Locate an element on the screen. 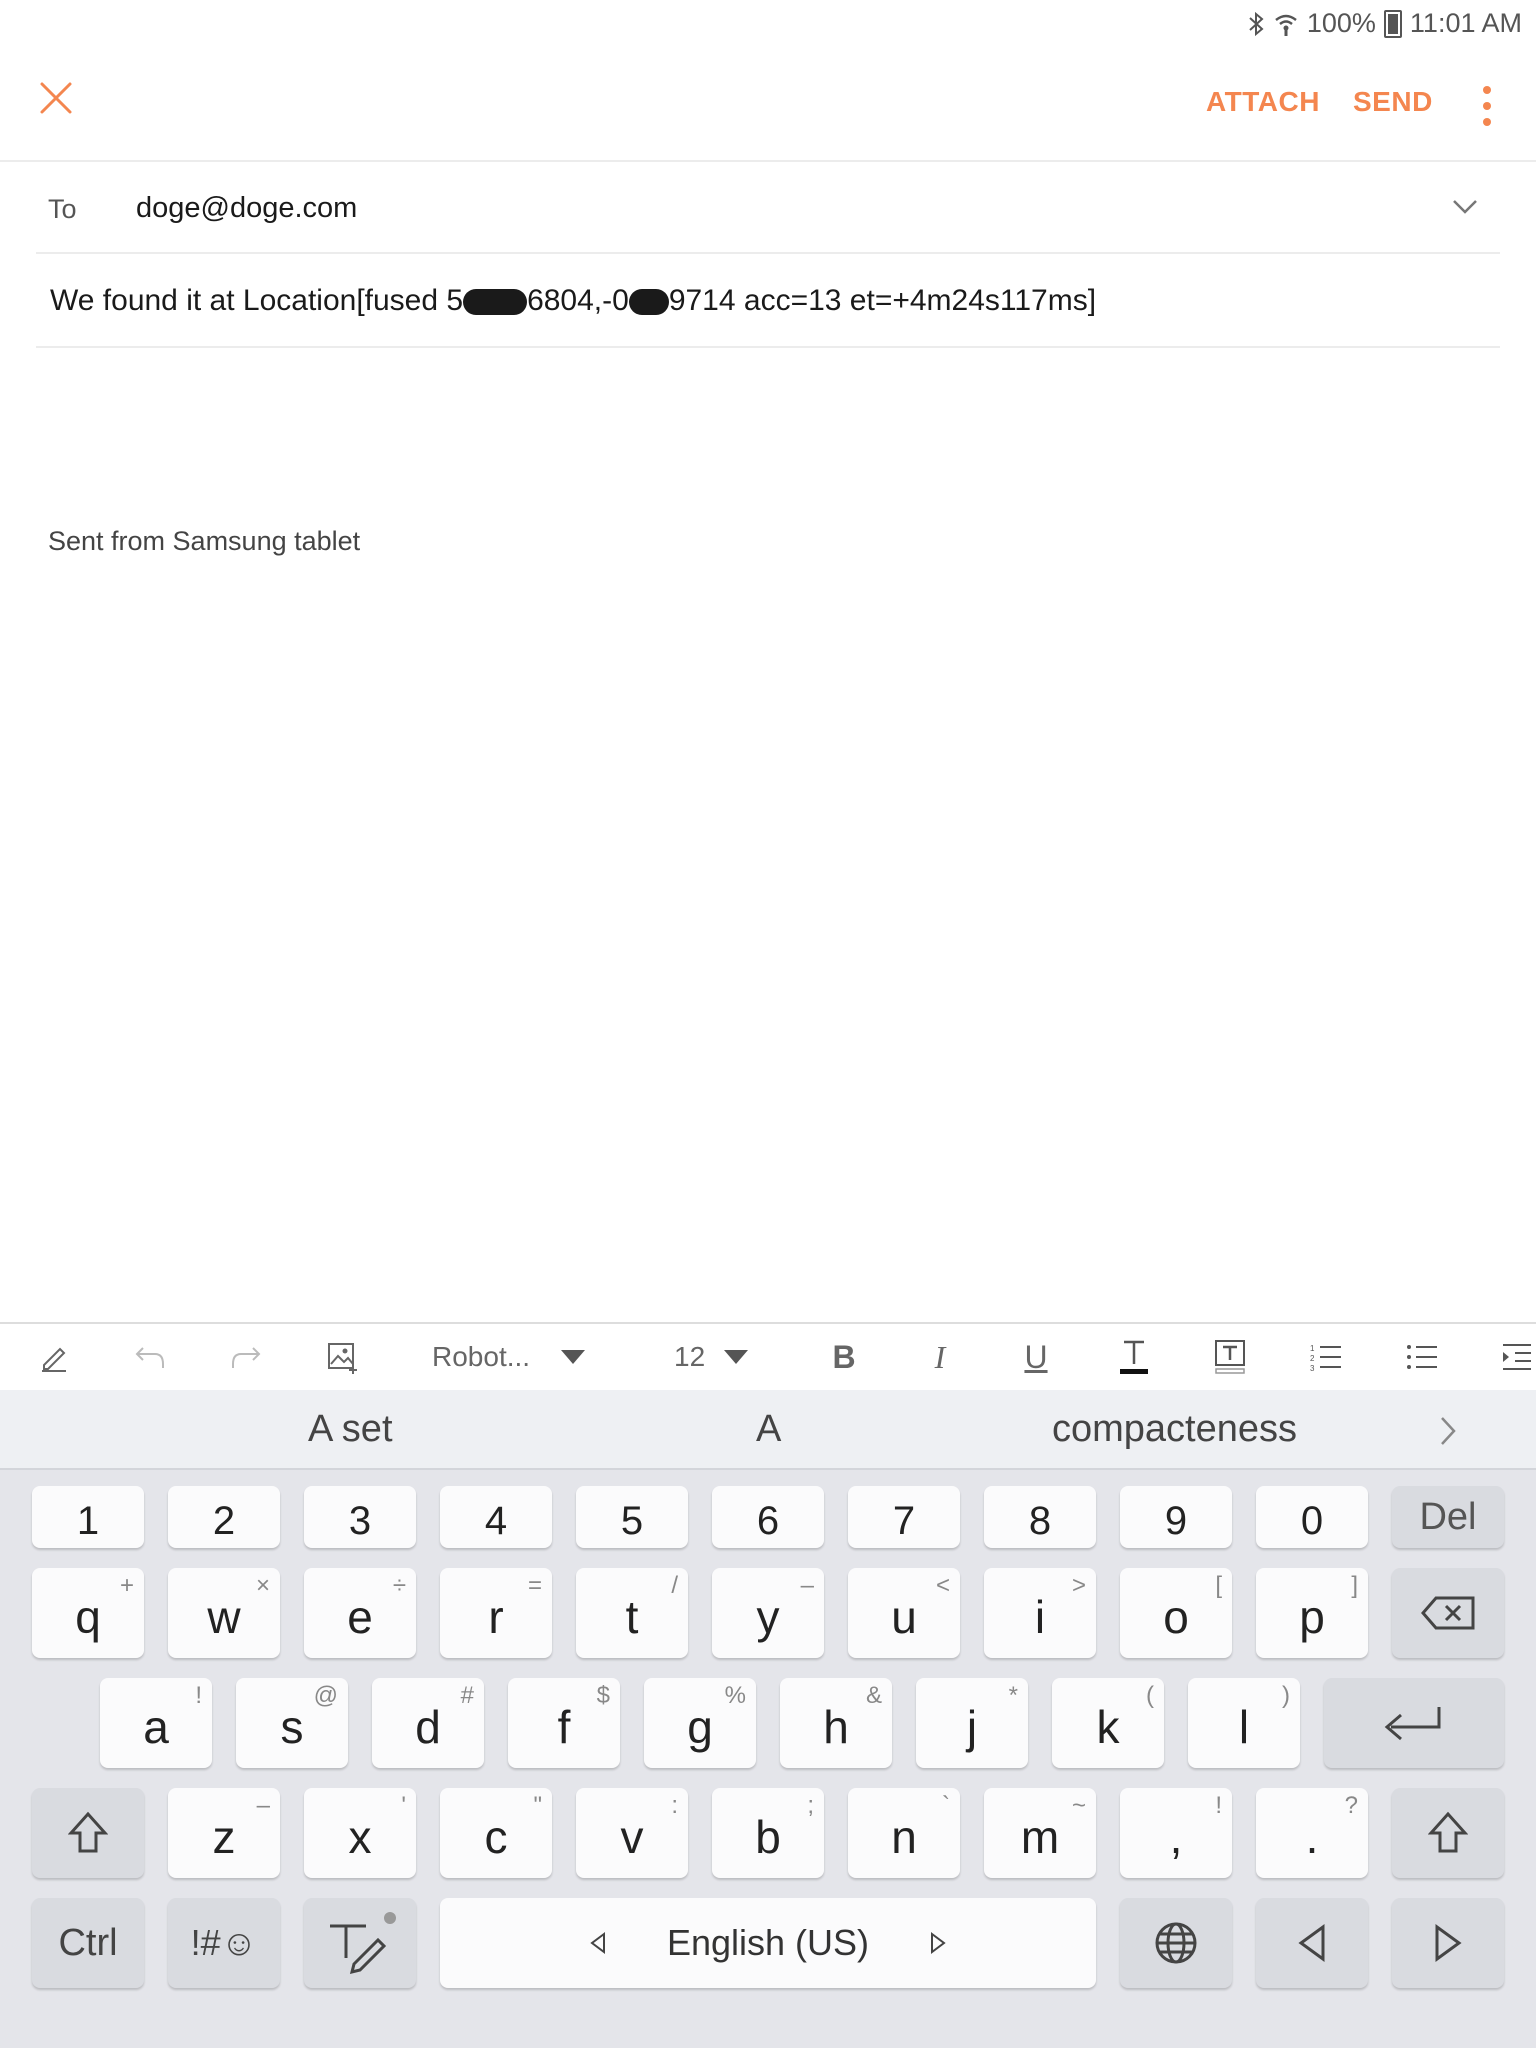  undo-button is located at coordinates (150, 1357).